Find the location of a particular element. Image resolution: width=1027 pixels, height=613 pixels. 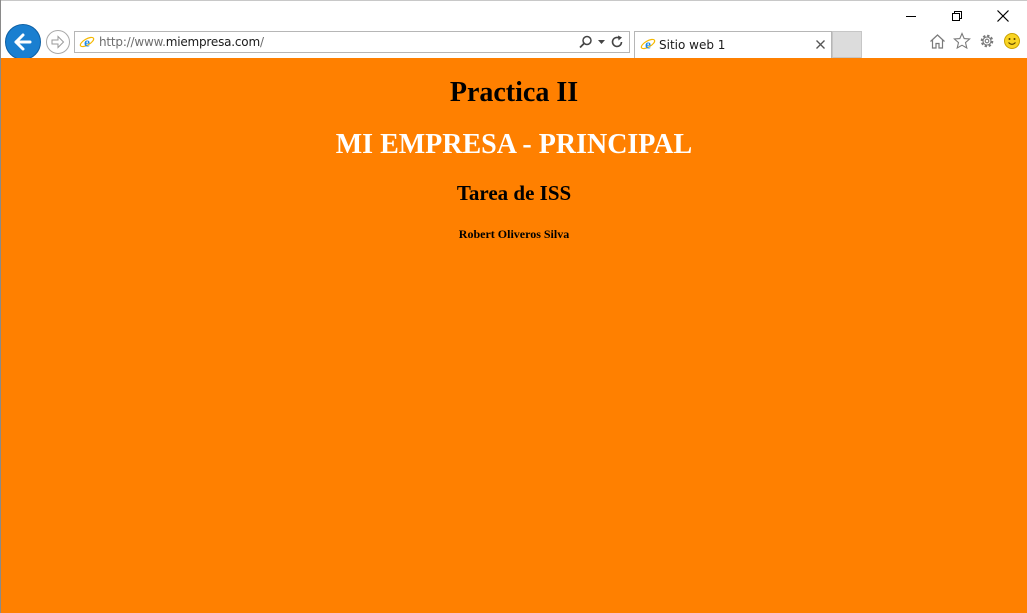

close-window-button is located at coordinates (1003, 16).